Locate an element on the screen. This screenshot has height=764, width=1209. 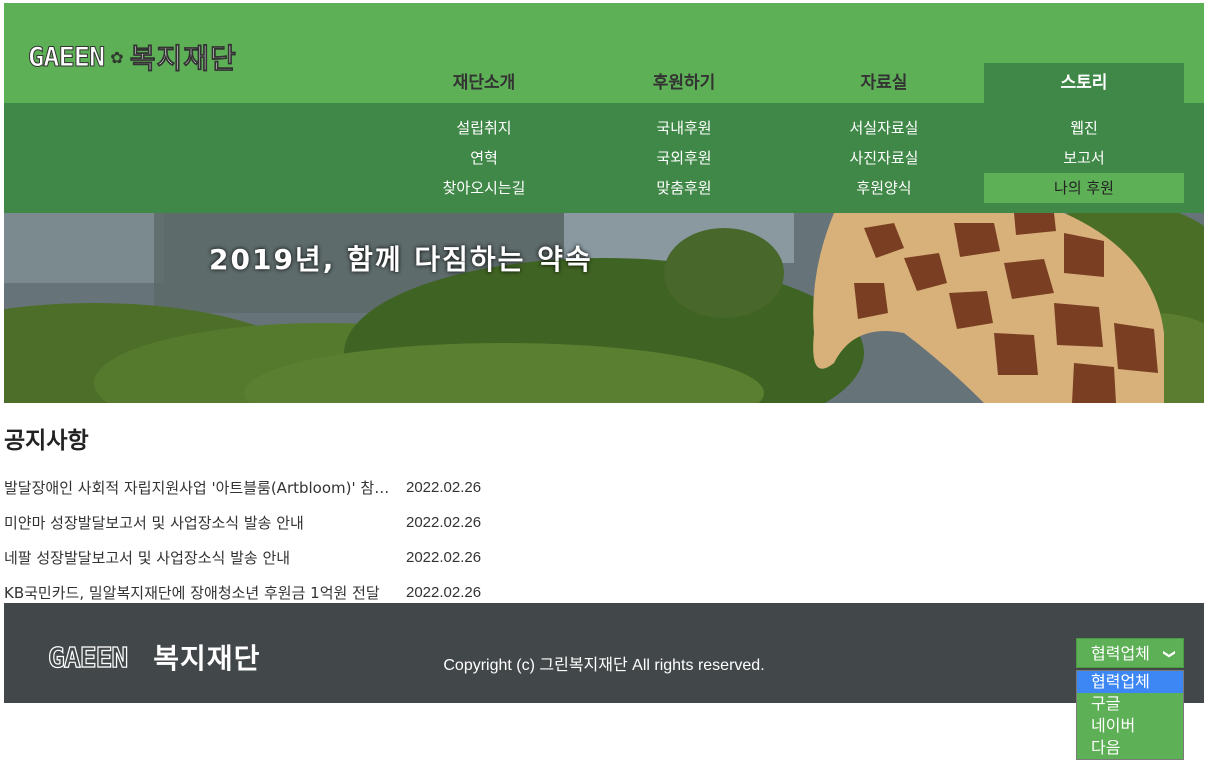
select-option: 협력업체 is located at coordinates (1130, 682).